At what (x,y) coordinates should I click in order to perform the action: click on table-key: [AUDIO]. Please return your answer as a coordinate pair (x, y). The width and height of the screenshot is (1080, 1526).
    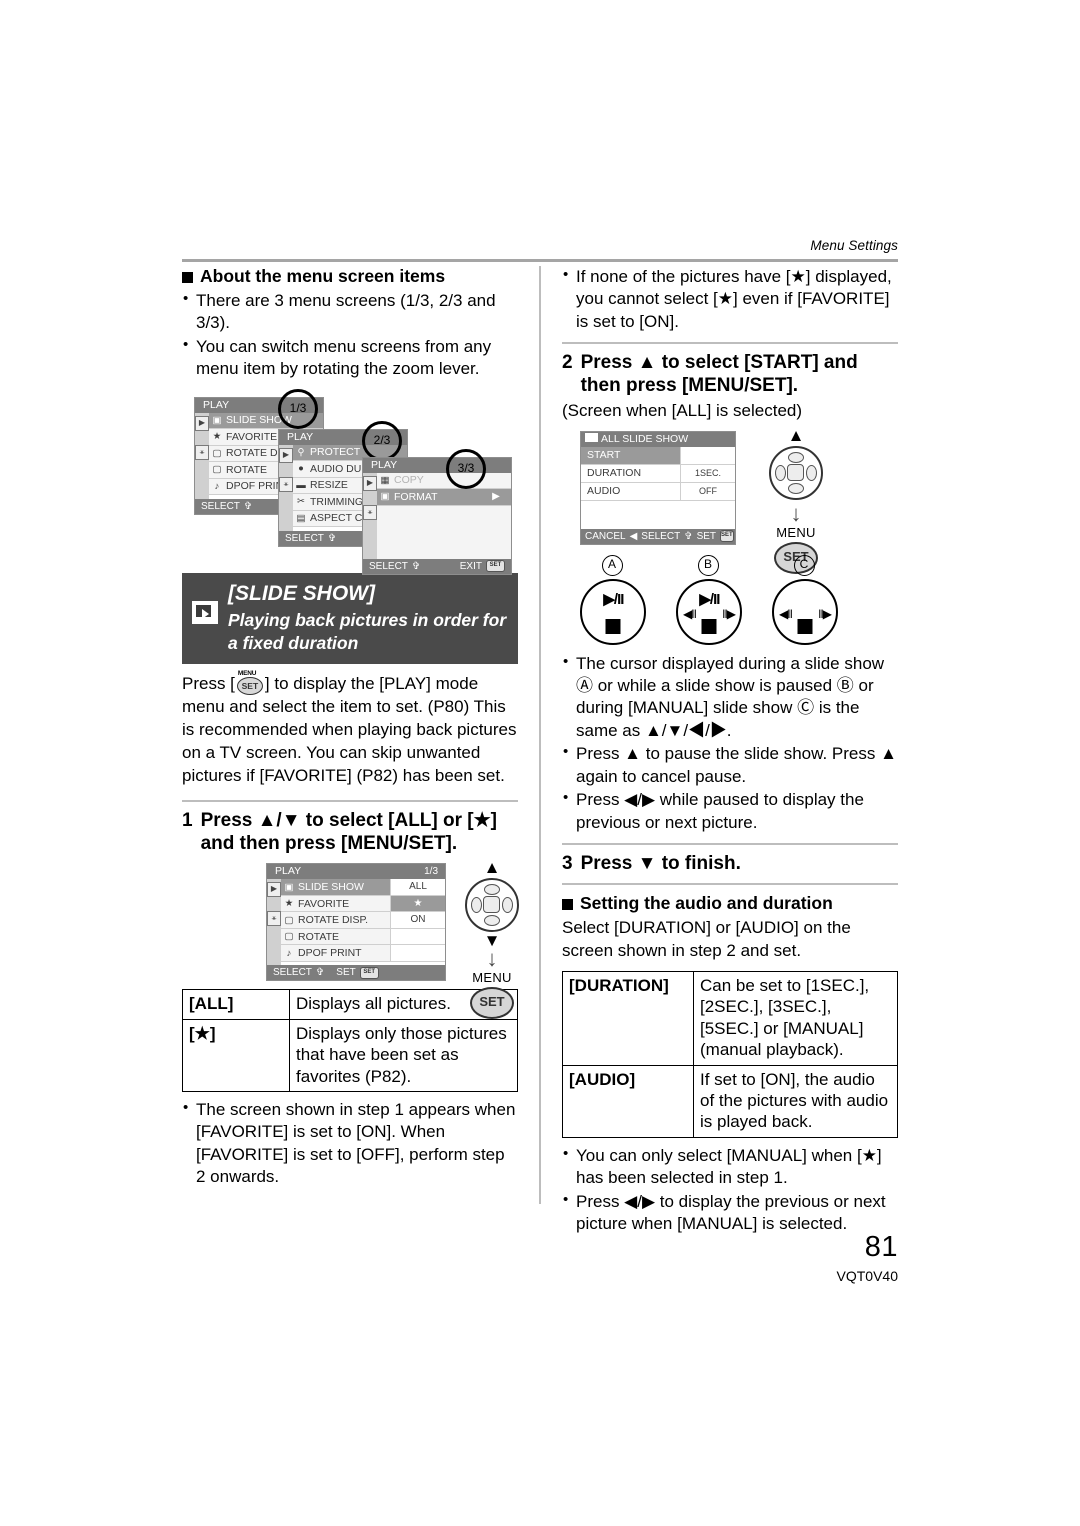
    Looking at the image, I should click on (628, 1101).